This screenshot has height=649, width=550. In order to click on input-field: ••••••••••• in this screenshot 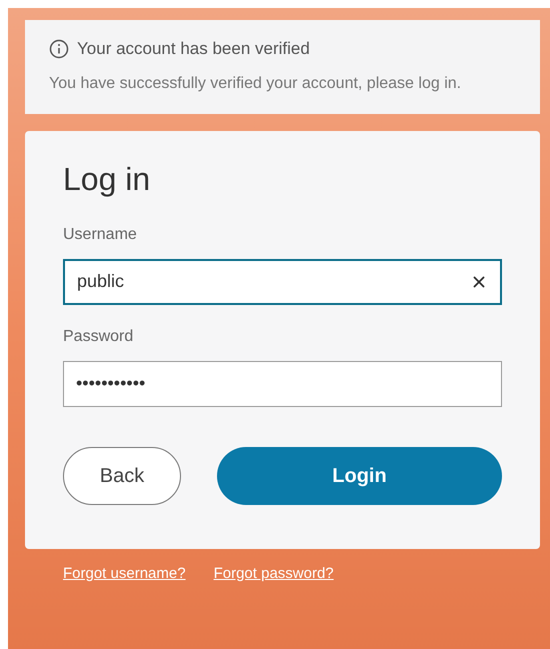, I will do `click(282, 383)`.